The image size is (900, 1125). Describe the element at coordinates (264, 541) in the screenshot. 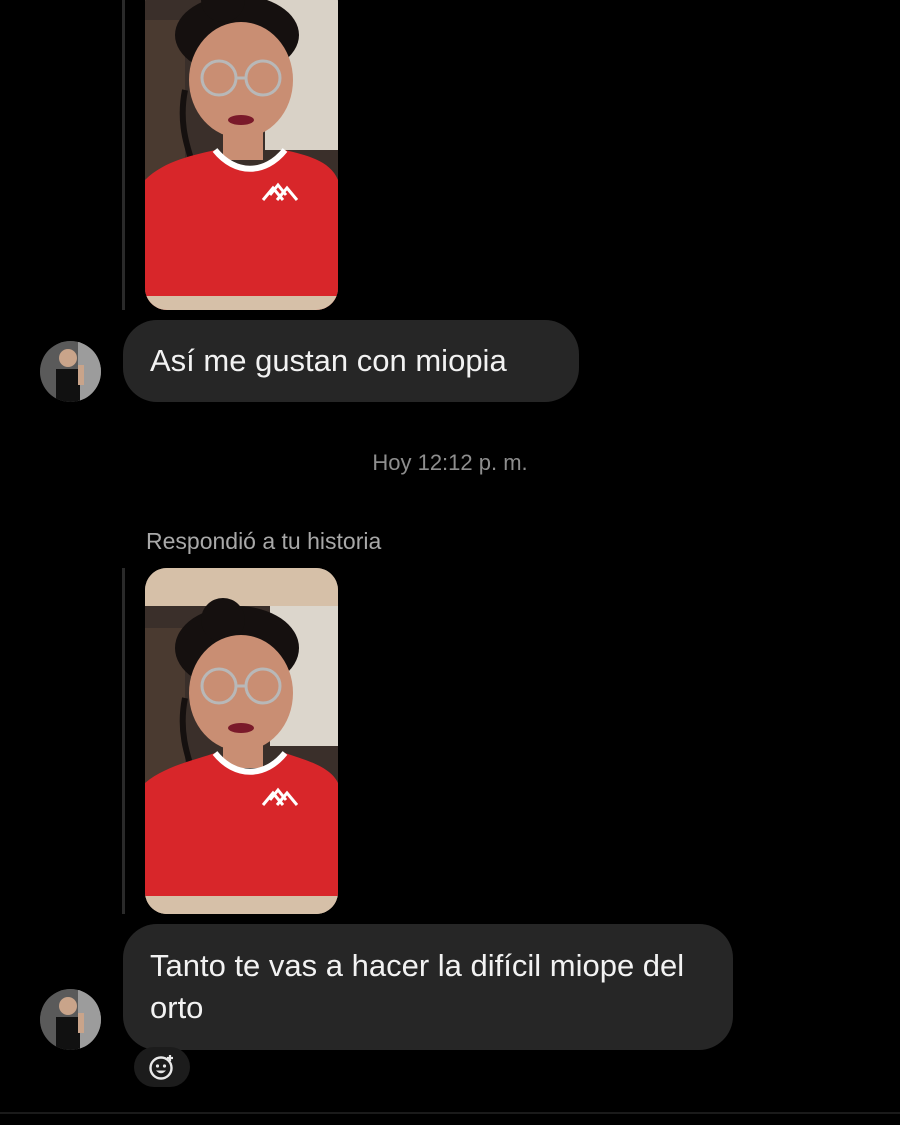

I see `story-reply-label: Respondió a tu historia` at that location.